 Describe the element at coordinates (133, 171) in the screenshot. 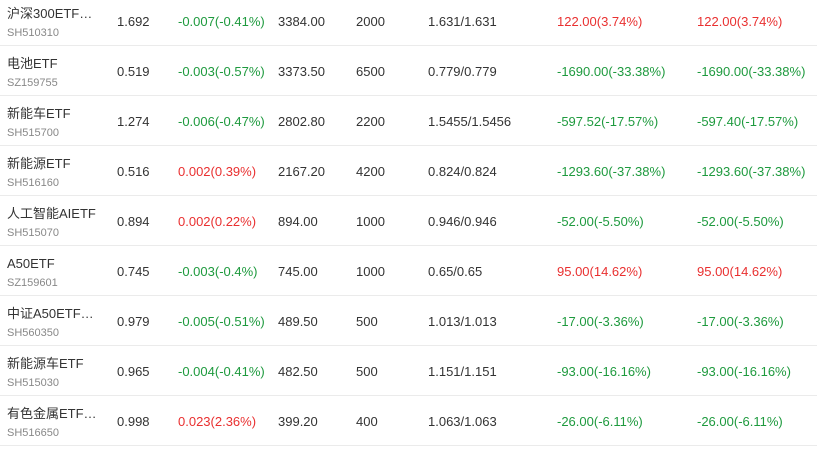

I see `price-cell: 0.516` at that location.